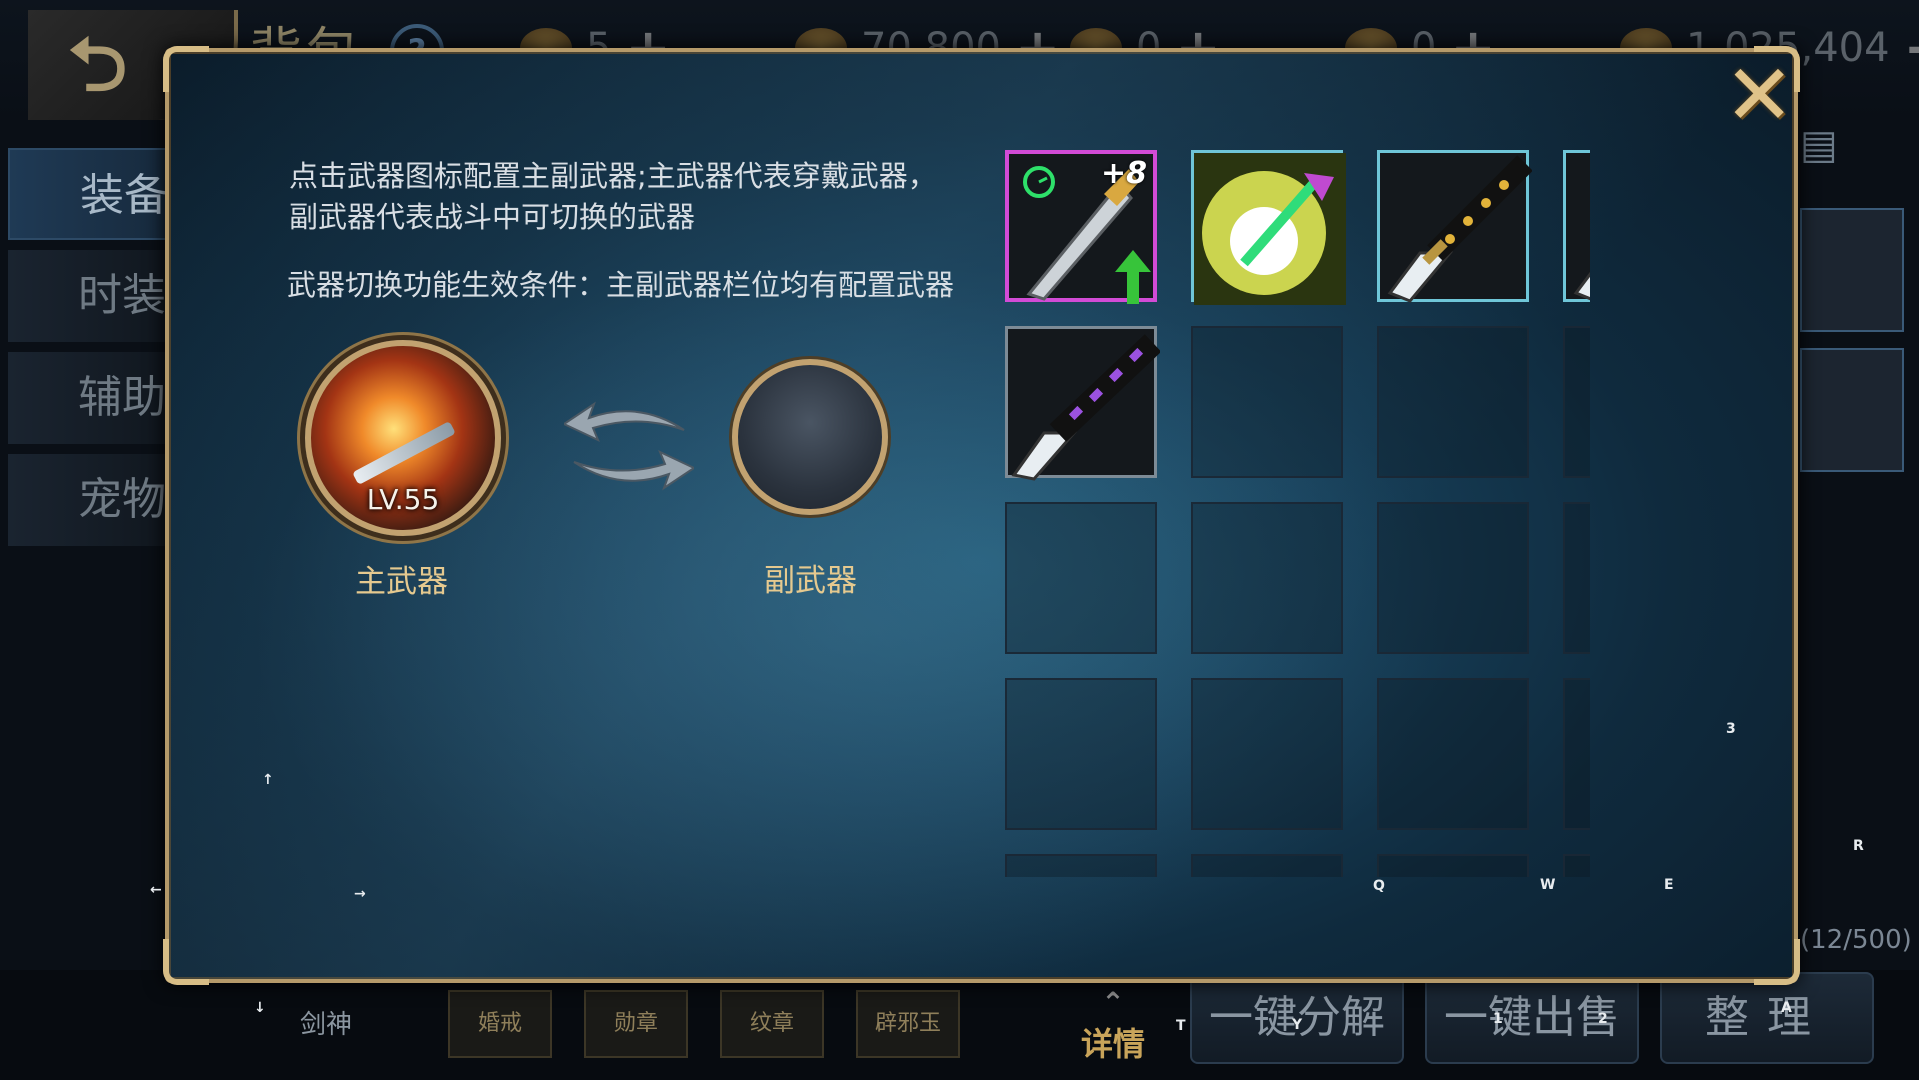 The width and height of the screenshot is (1919, 1080). What do you see at coordinates (1498, 1019) in the screenshot?
I see `key-hint: 1` at bounding box center [1498, 1019].